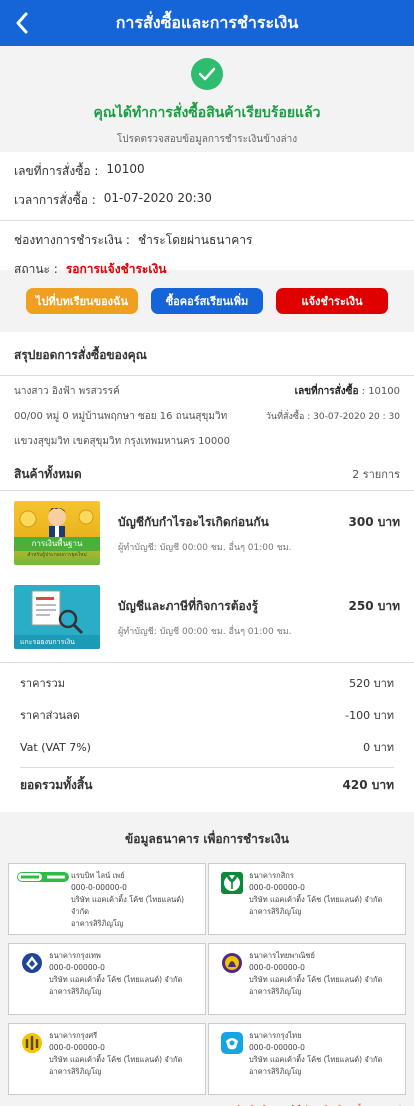  Describe the element at coordinates (80, 355) in the screenshot. I see `summary-title: สรุปยอดการสั่งซื้อของคุณ` at that location.